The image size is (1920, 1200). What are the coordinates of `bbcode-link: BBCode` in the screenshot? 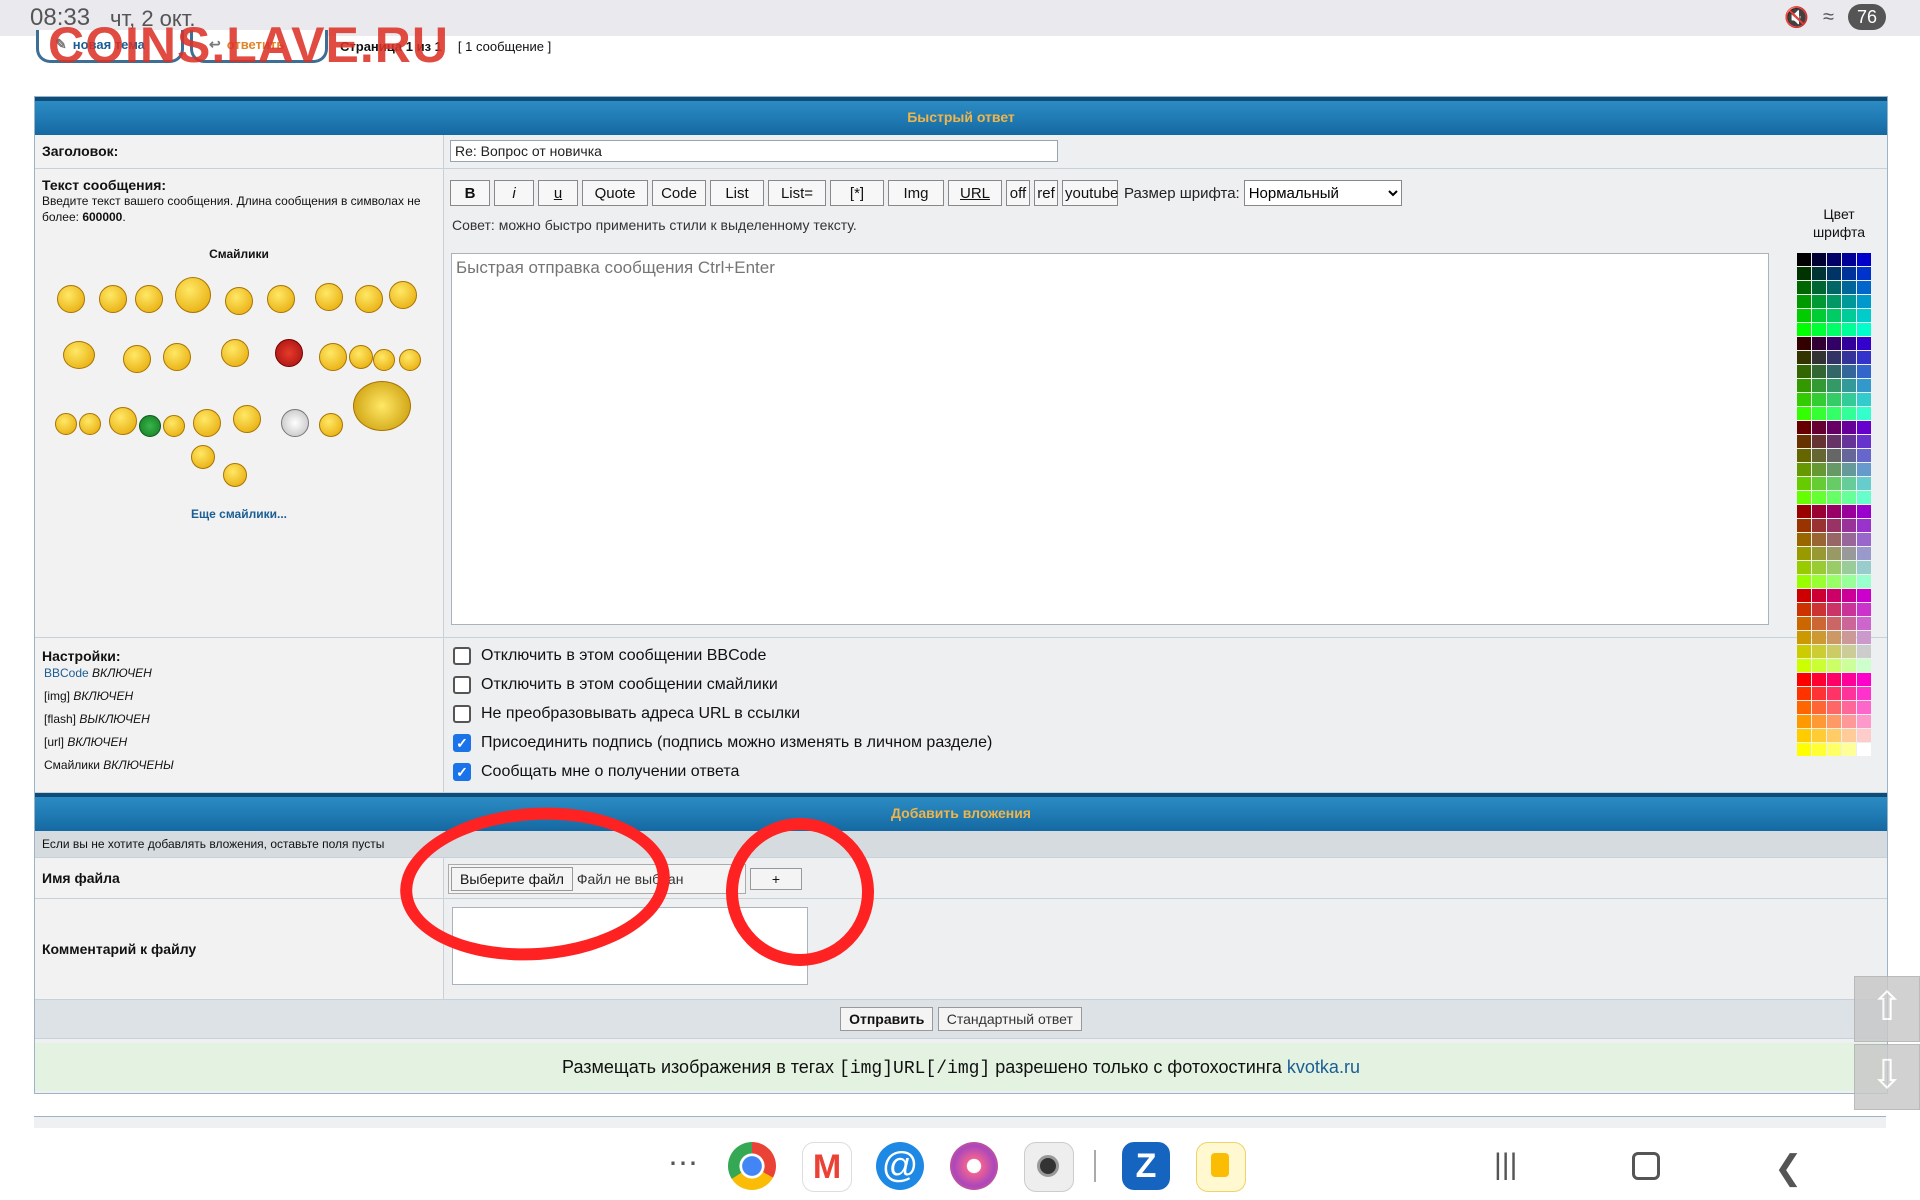 It's located at (66, 673).